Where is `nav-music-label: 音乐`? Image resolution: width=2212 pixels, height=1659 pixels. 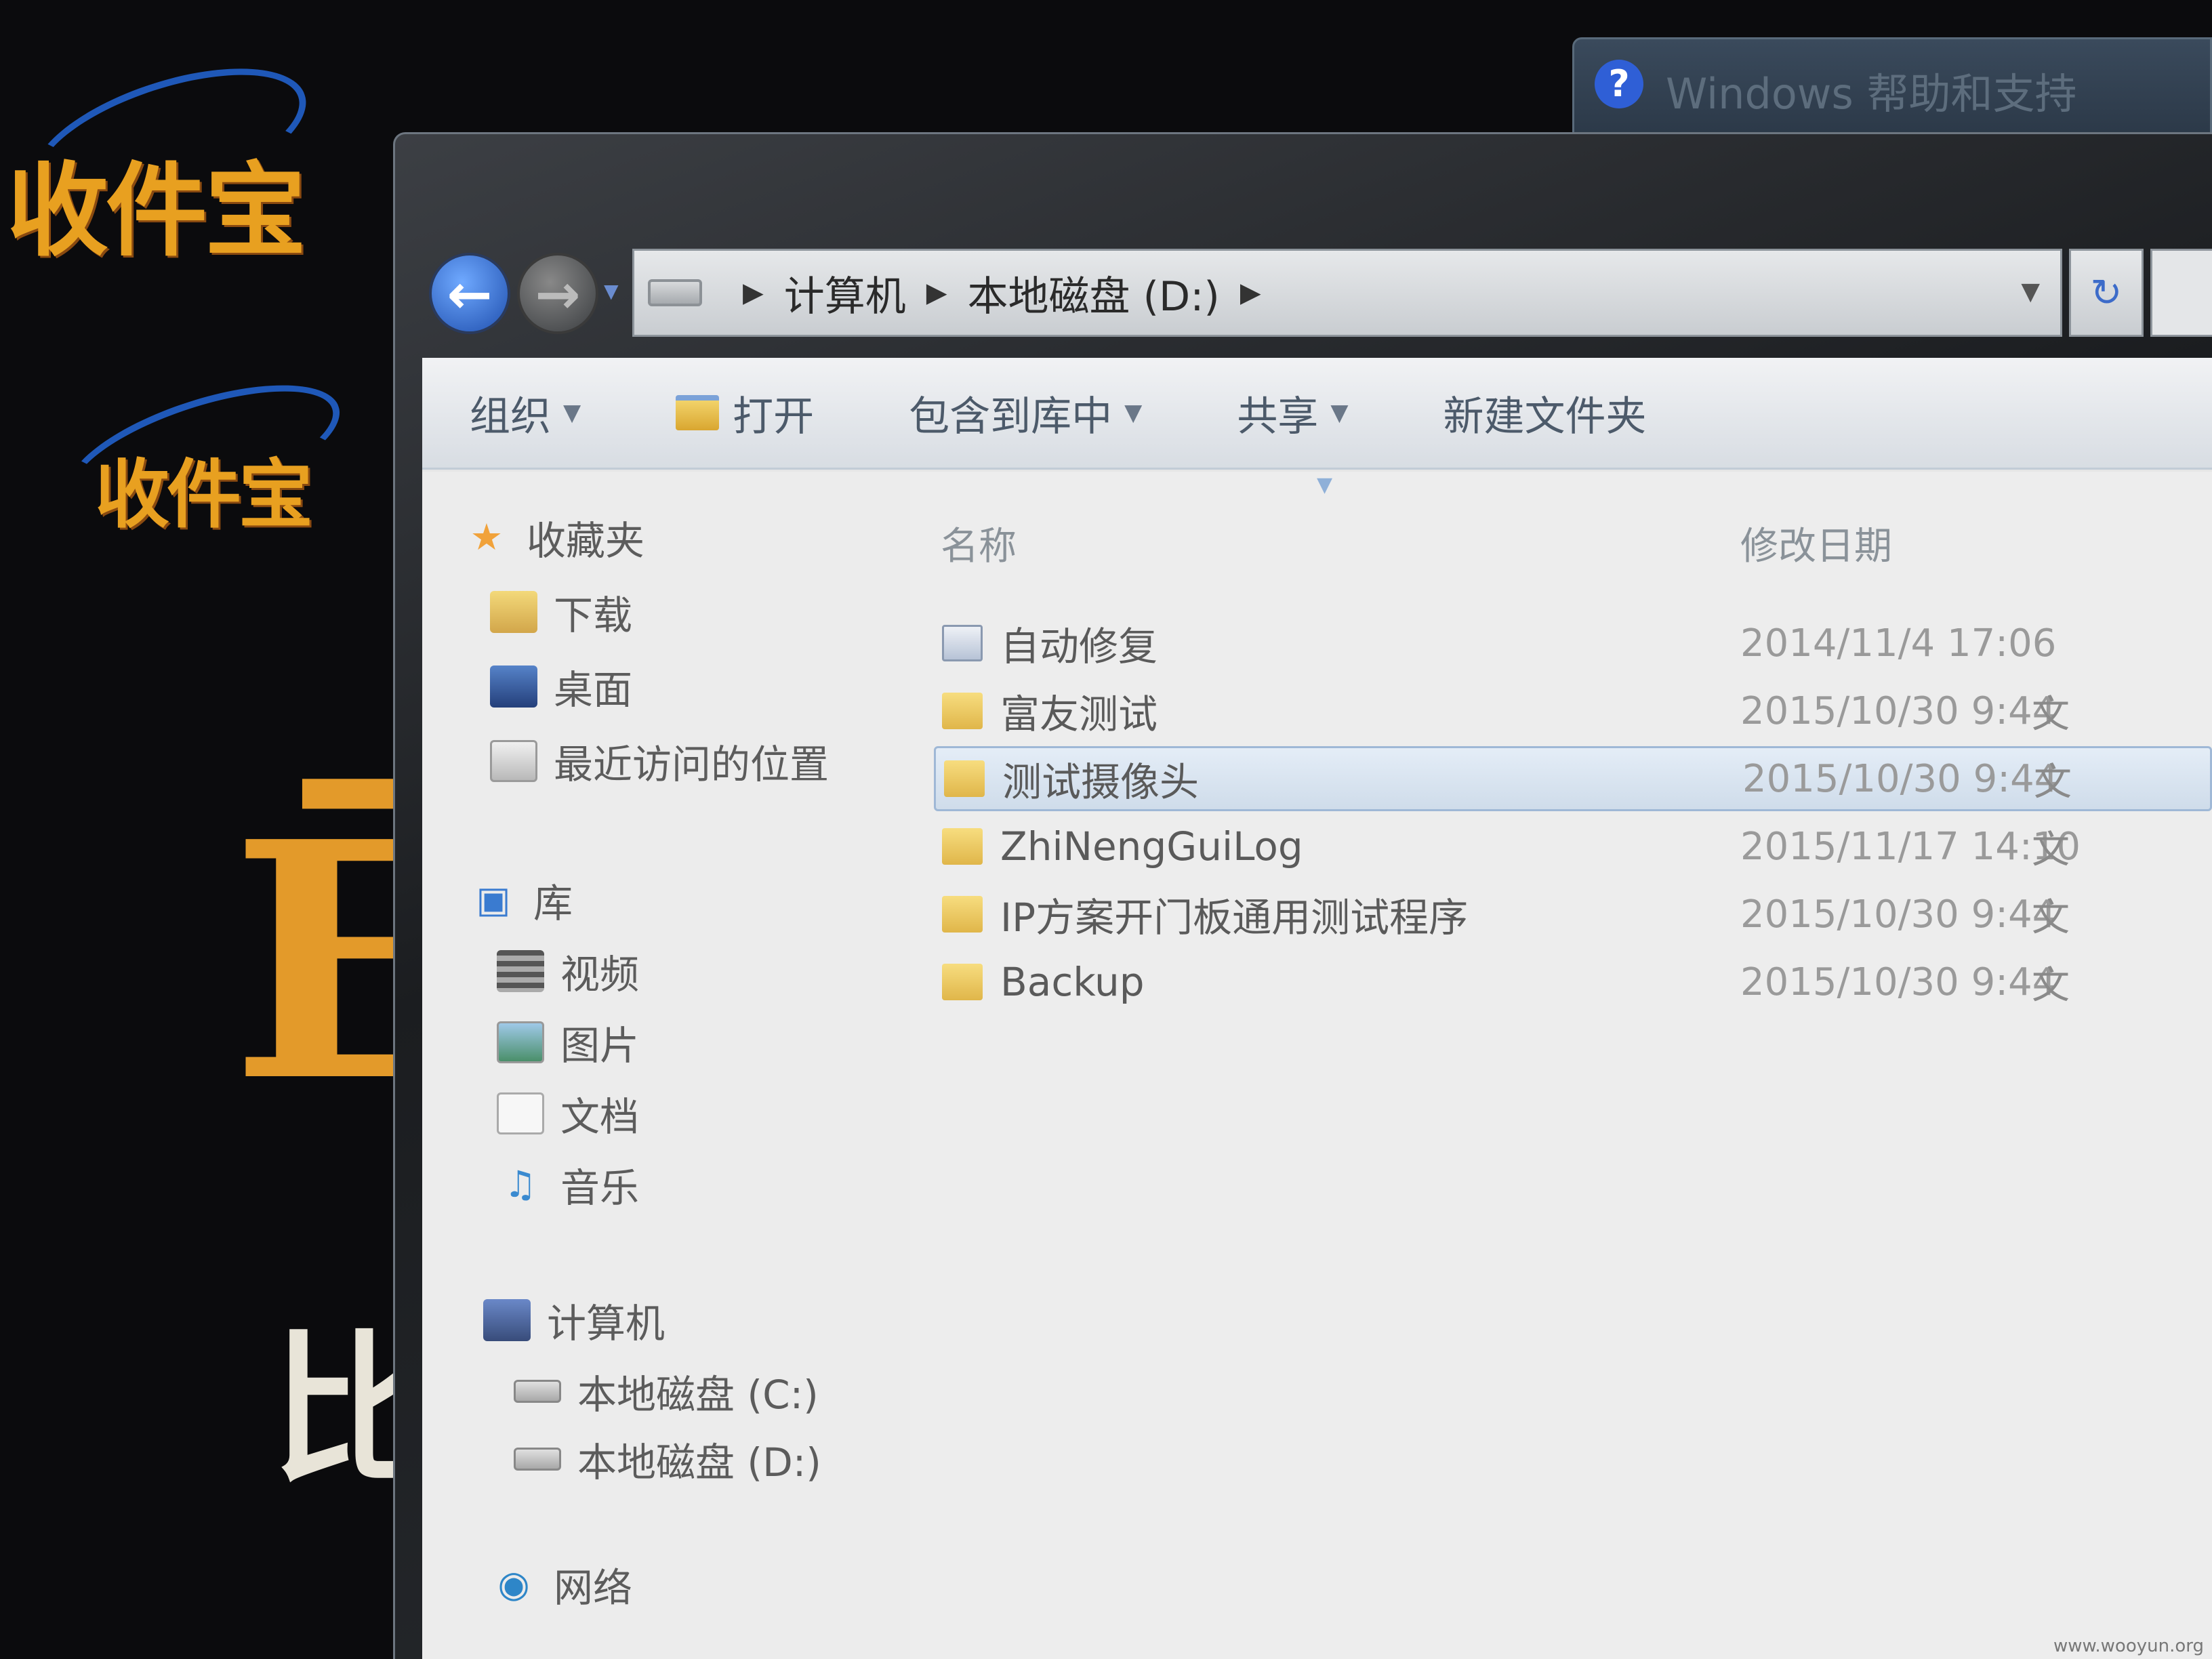 nav-music-label: 音乐 is located at coordinates (600, 1188).